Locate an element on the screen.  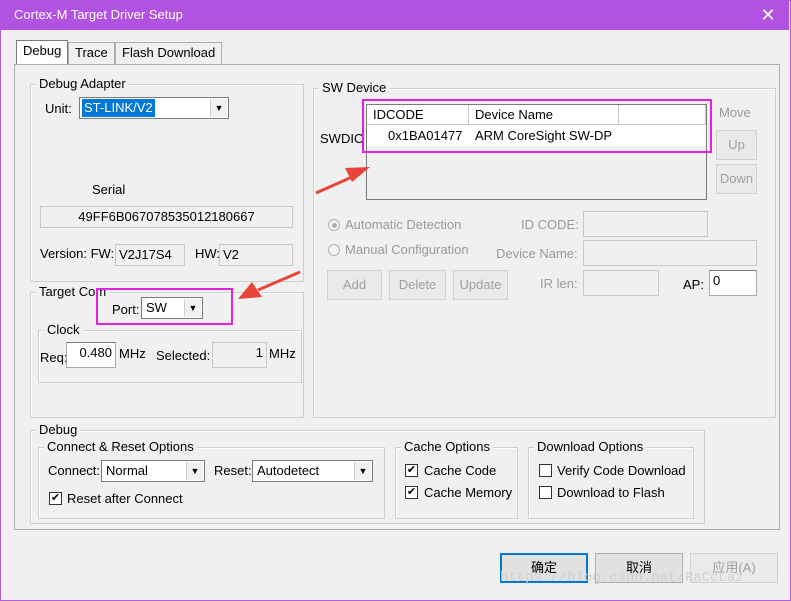
serial-field: 49FF6B067078535012180667 is located at coordinates (166, 217).